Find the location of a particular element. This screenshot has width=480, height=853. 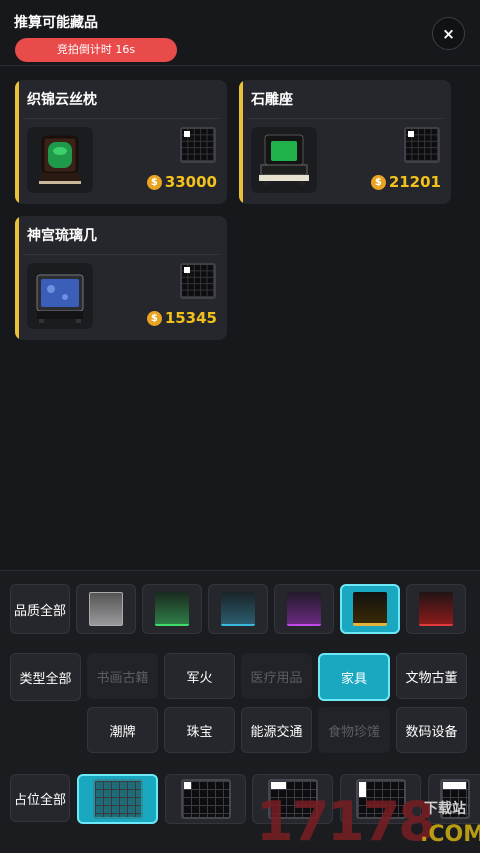

quality-green-icon is located at coordinates (172, 609).